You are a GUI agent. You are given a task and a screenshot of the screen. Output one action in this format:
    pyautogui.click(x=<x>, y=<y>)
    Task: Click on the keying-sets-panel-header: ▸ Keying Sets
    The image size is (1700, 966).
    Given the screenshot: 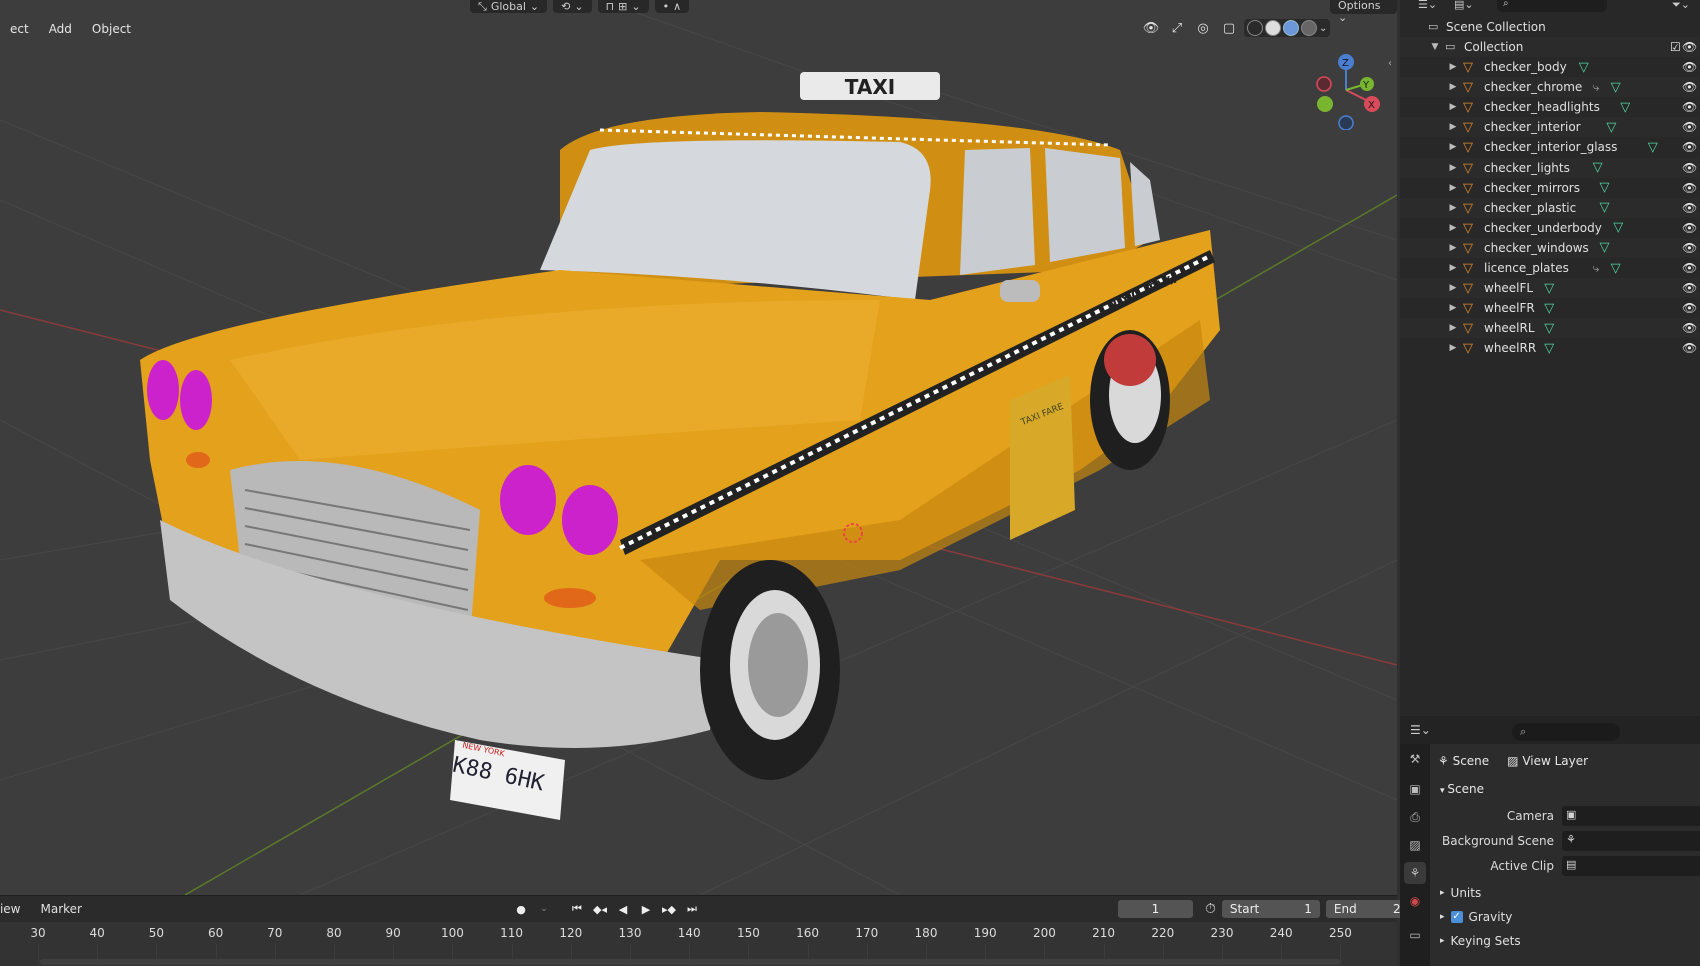 What is the action you would take?
    pyautogui.click(x=1480, y=941)
    